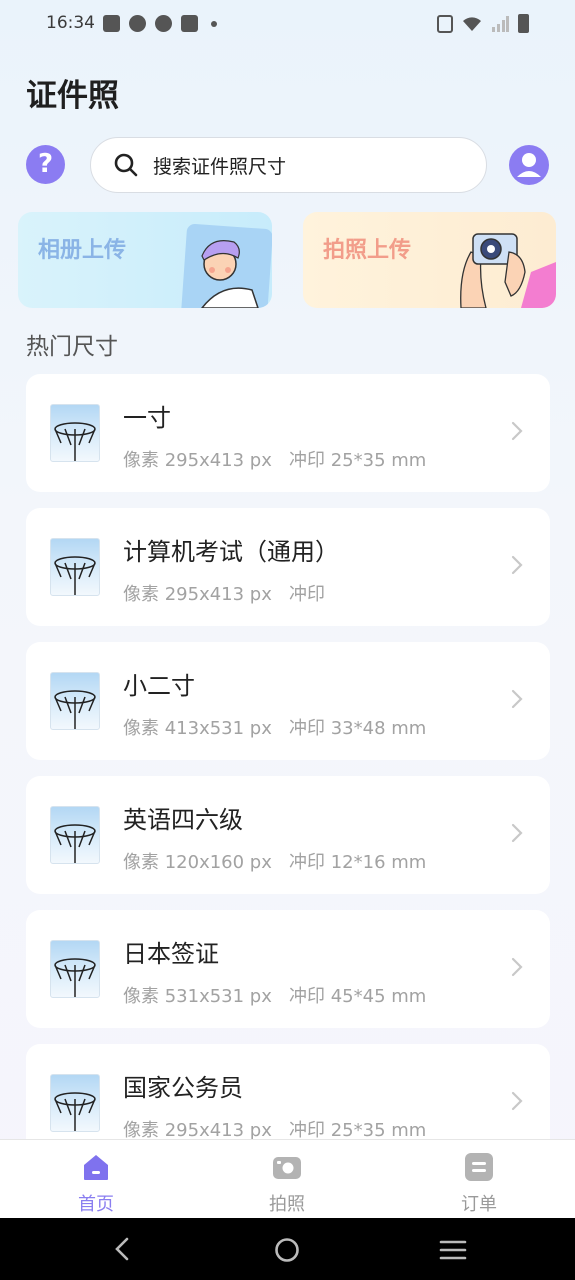 Image resolution: width=575 pixels, height=1280 pixels. I want to click on size-print: 冲印 45*45 mm, so click(358, 996).